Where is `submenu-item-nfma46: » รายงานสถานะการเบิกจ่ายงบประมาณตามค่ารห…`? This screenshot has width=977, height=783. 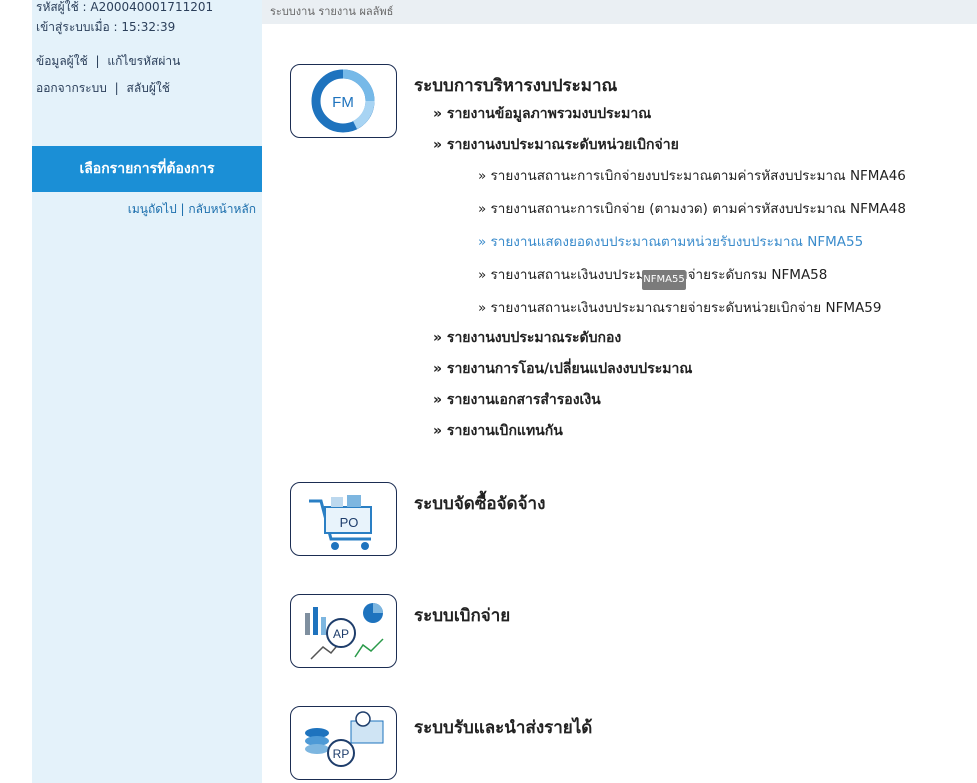 submenu-item-nfma46: » รายงานสถานะการเบิกจ่ายงบประมาณตามค่ารห… is located at coordinates (692, 175).